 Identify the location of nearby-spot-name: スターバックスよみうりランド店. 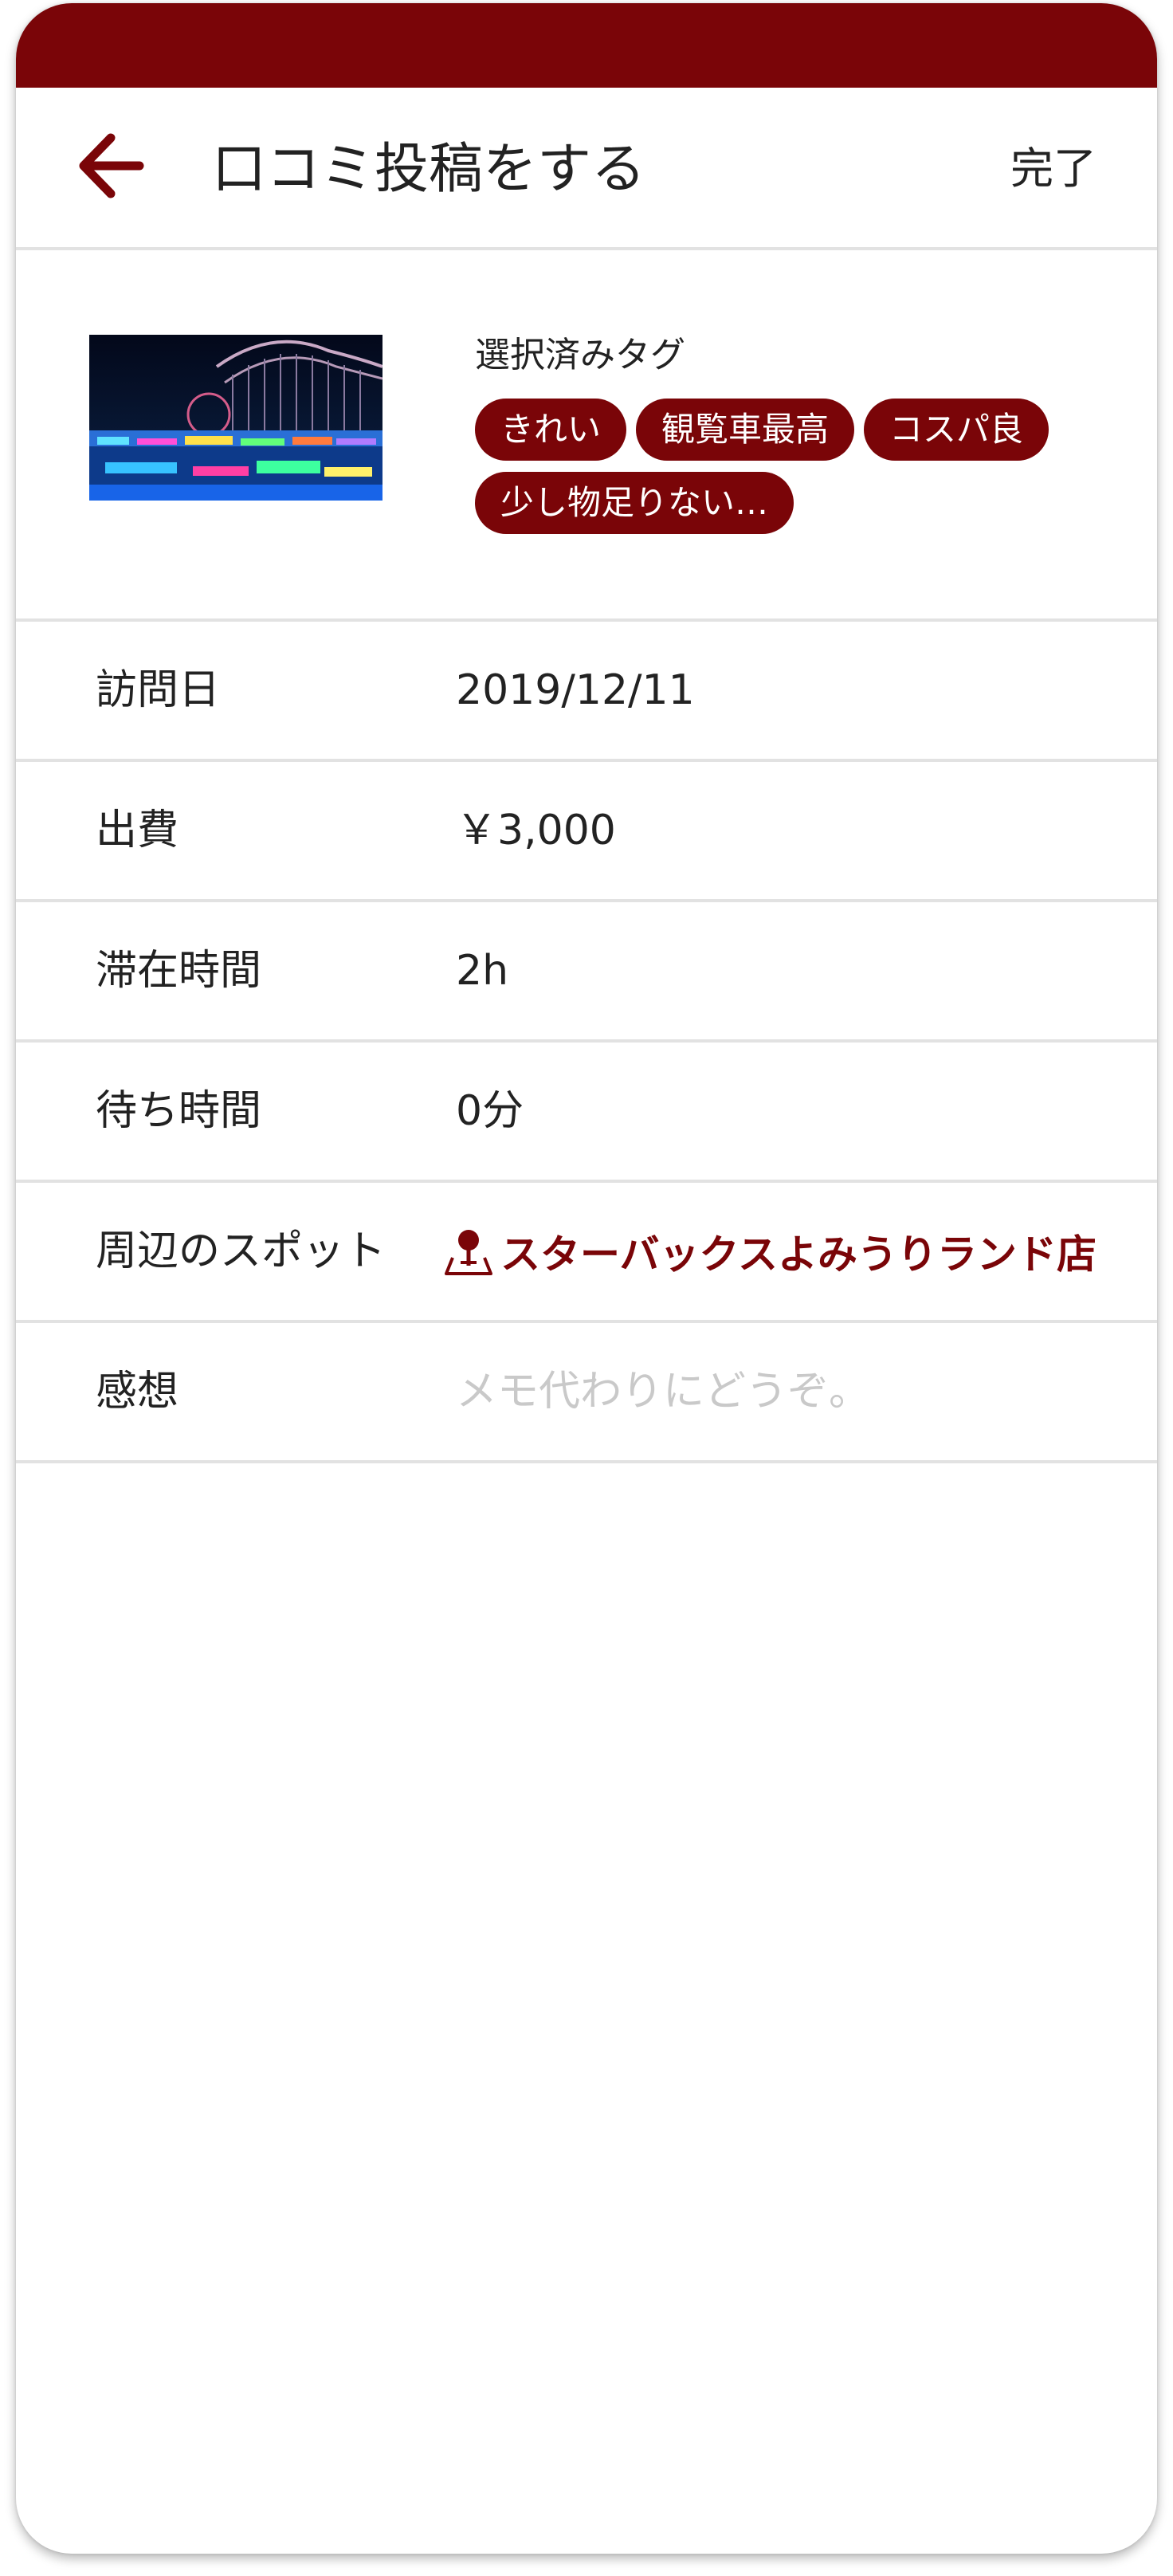
(798, 1254).